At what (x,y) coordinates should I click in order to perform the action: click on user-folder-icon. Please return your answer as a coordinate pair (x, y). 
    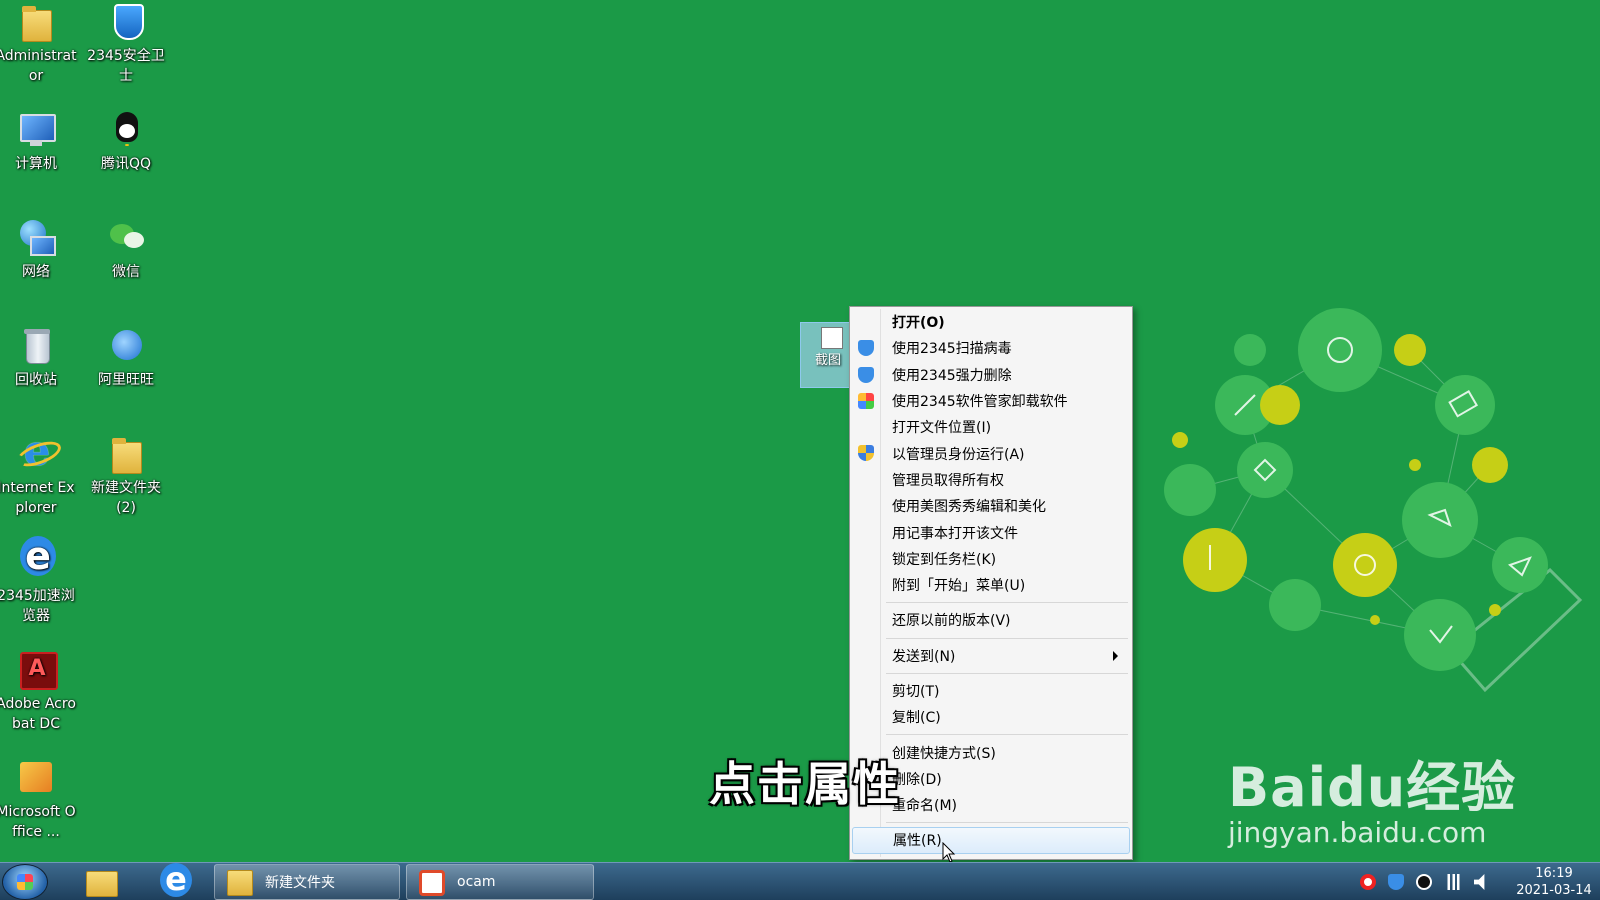
    Looking at the image, I should click on (36, 22).